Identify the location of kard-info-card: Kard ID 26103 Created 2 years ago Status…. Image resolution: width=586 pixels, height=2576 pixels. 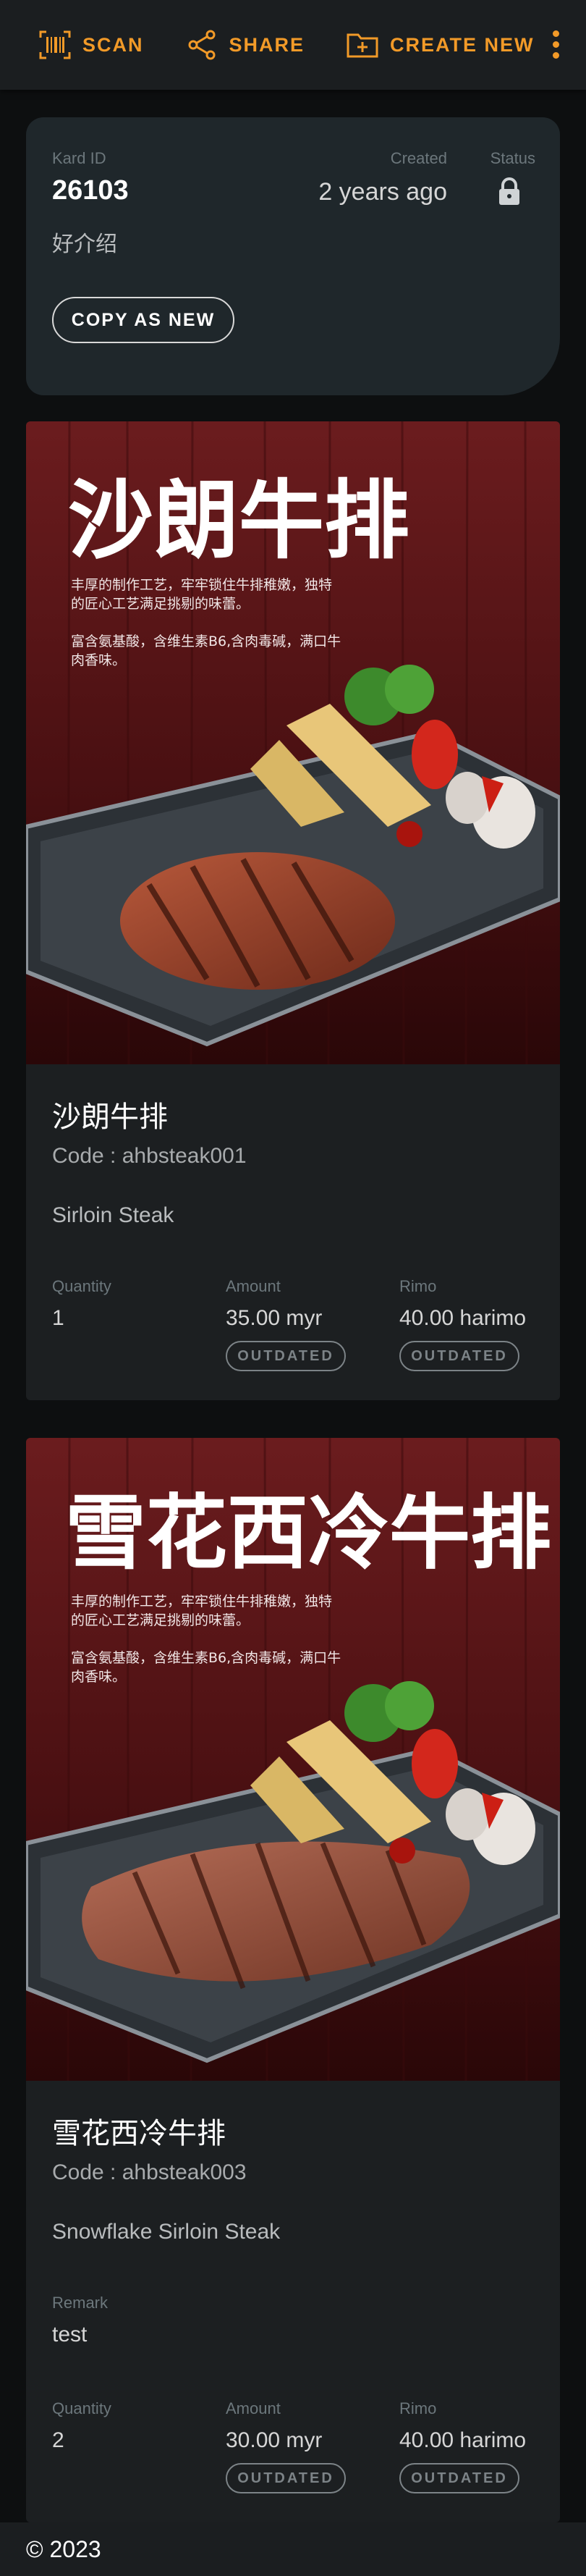
(293, 256).